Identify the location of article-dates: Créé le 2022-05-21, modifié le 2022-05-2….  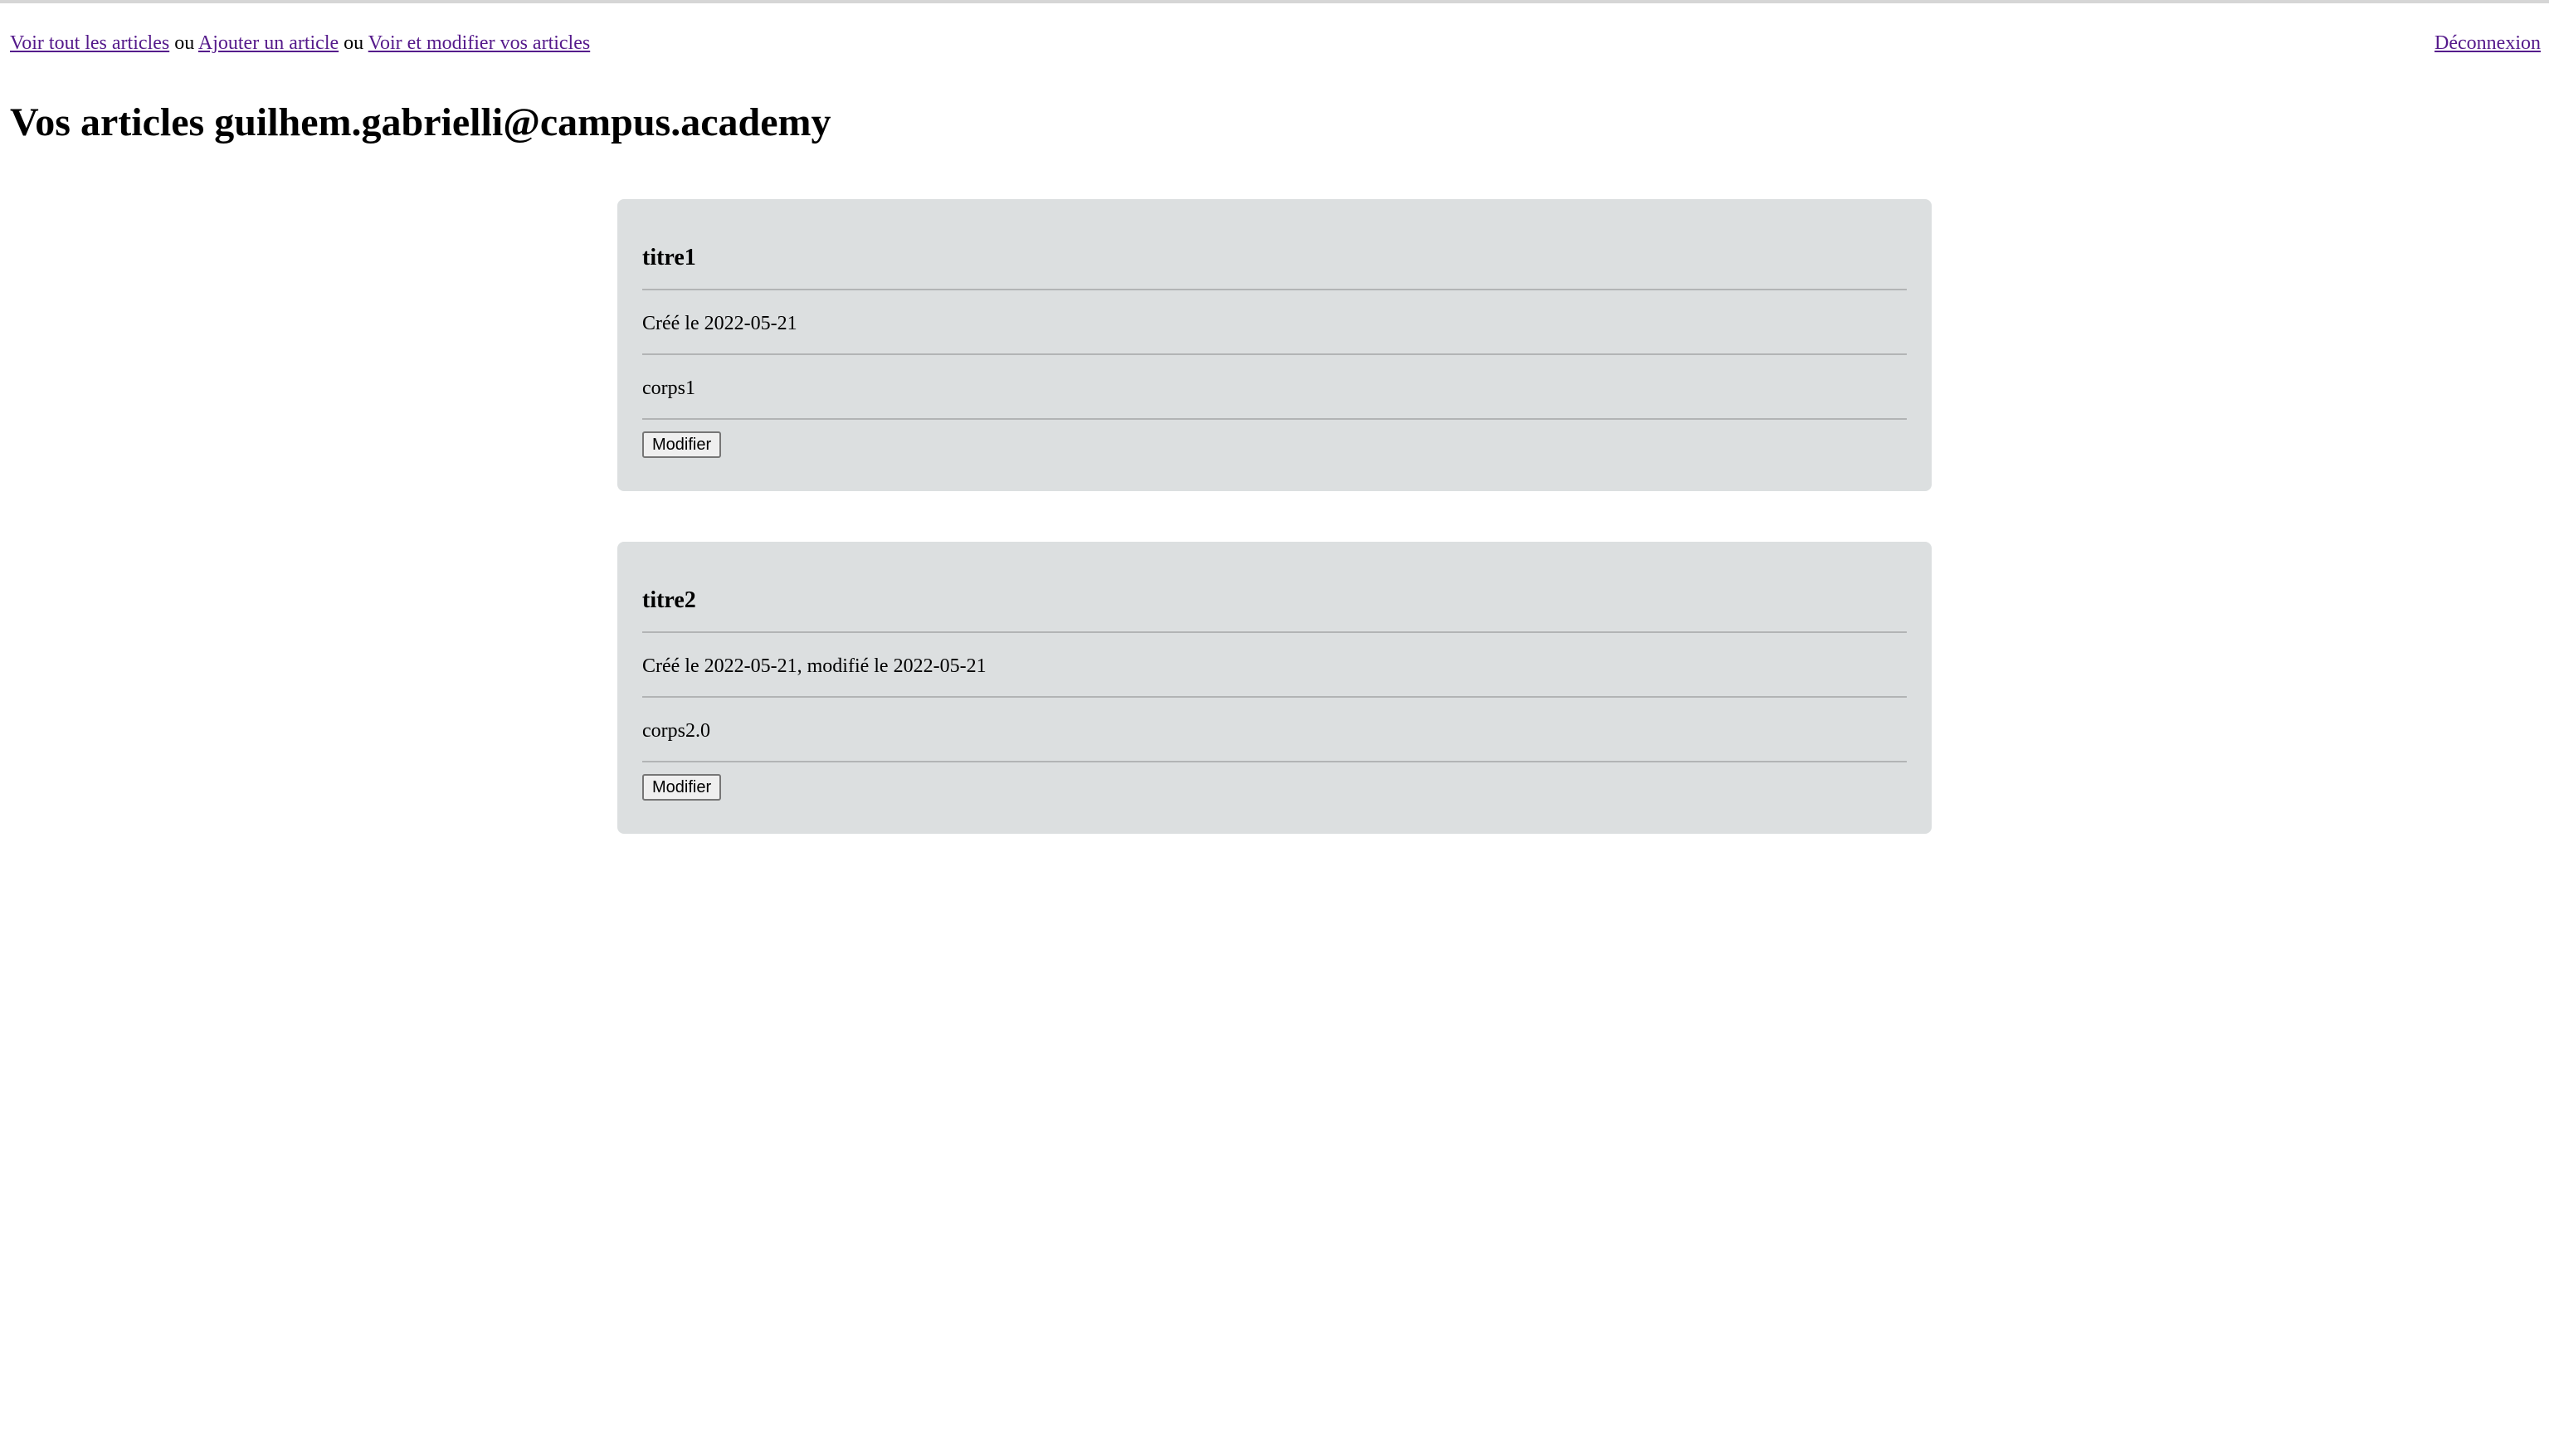
(1274, 665).